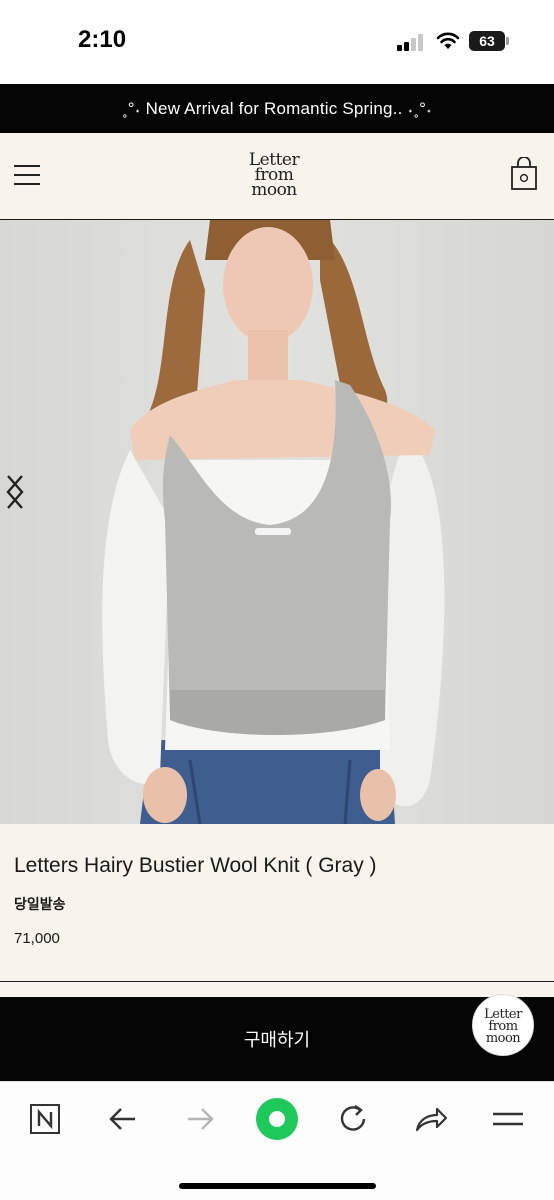 The height and width of the screenshot is (1200, 554). I want to click on buy-button: 구매하기, so click(277, 1039).